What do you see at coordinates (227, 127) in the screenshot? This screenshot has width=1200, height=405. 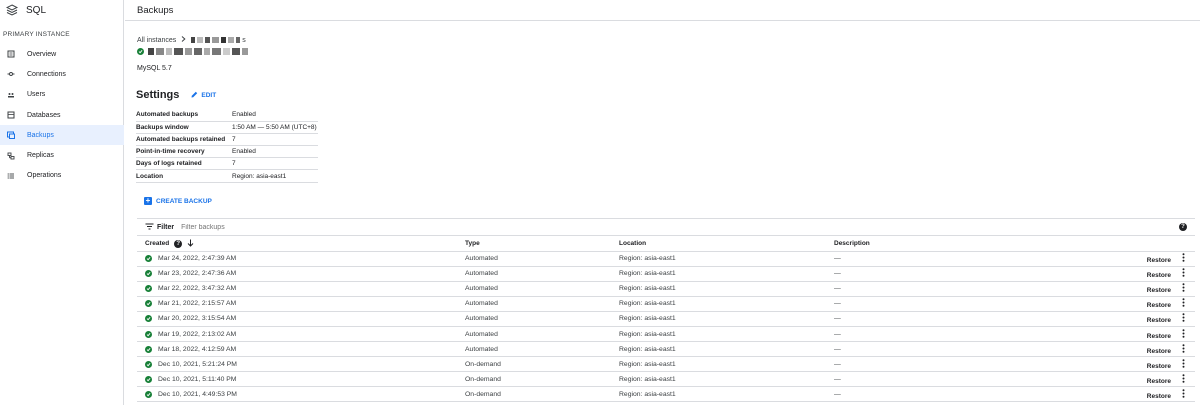 I see `settings-row: Backups window 1:50 AM — 5:50 AM (UTC+8)` at bounding box center [227, 127].